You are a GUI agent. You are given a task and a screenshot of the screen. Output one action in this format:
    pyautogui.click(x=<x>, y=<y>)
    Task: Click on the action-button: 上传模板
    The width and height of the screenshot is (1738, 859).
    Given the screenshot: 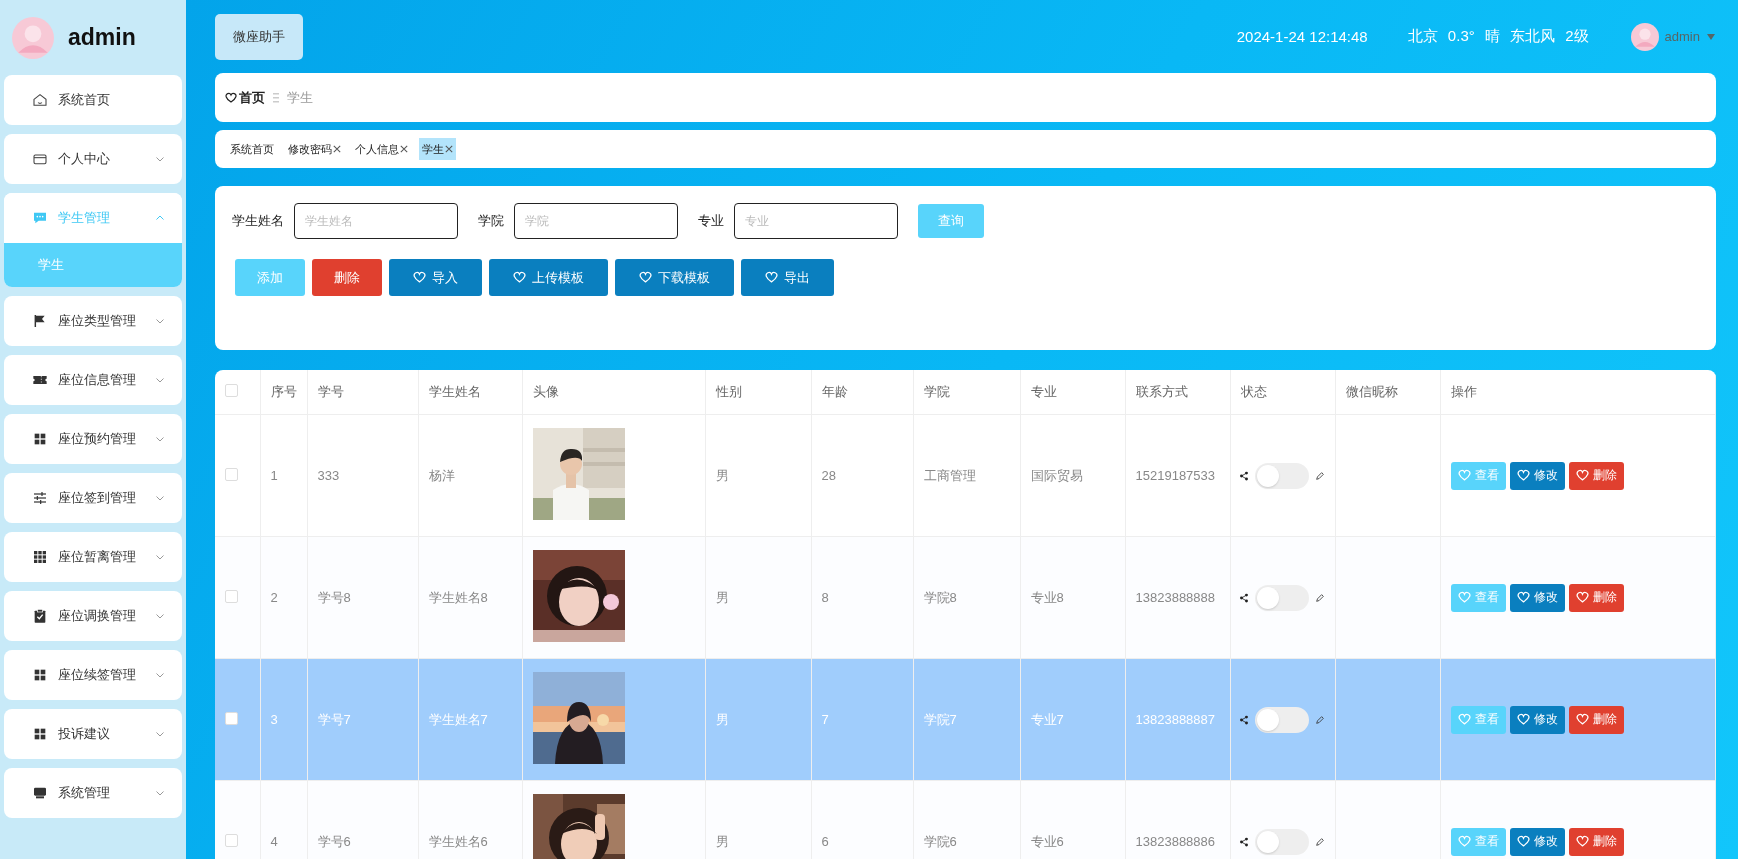 What is the action you would take?
    pyautogui.click(x=548, y=277)
    